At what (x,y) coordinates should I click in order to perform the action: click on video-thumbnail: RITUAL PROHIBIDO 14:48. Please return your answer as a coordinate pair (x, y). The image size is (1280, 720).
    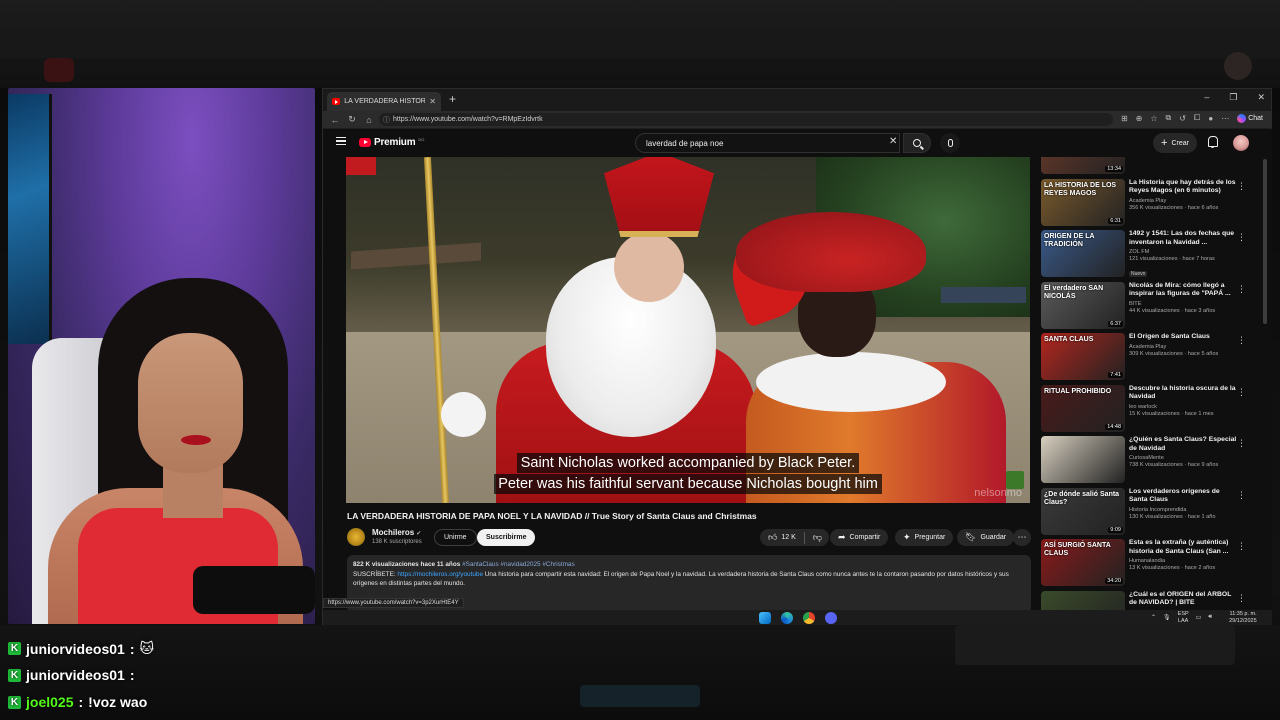
    Looking at the image, I should click on (1083, 408).